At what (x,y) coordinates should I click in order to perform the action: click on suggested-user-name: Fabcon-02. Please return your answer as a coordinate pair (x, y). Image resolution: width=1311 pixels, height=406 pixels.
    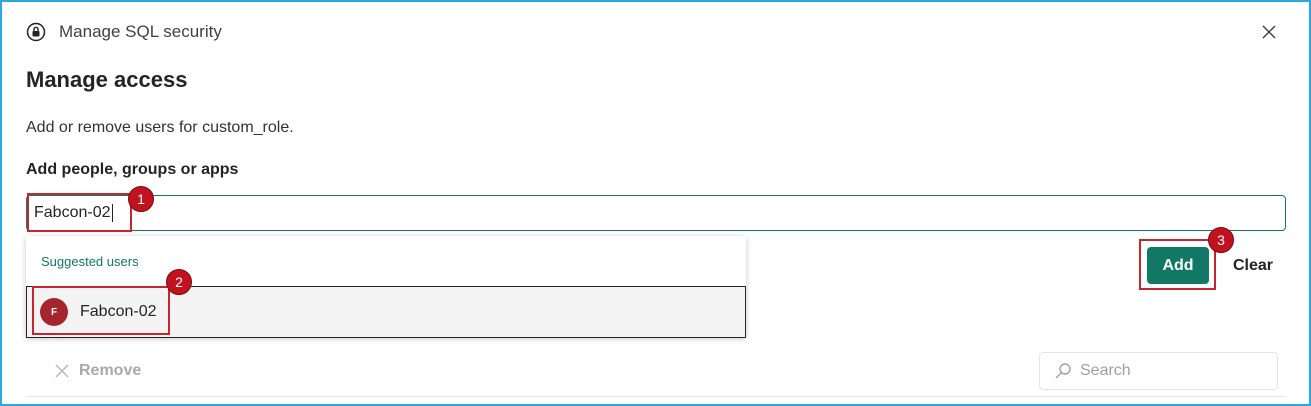
    Looking at the image, I should click on (118, 311).